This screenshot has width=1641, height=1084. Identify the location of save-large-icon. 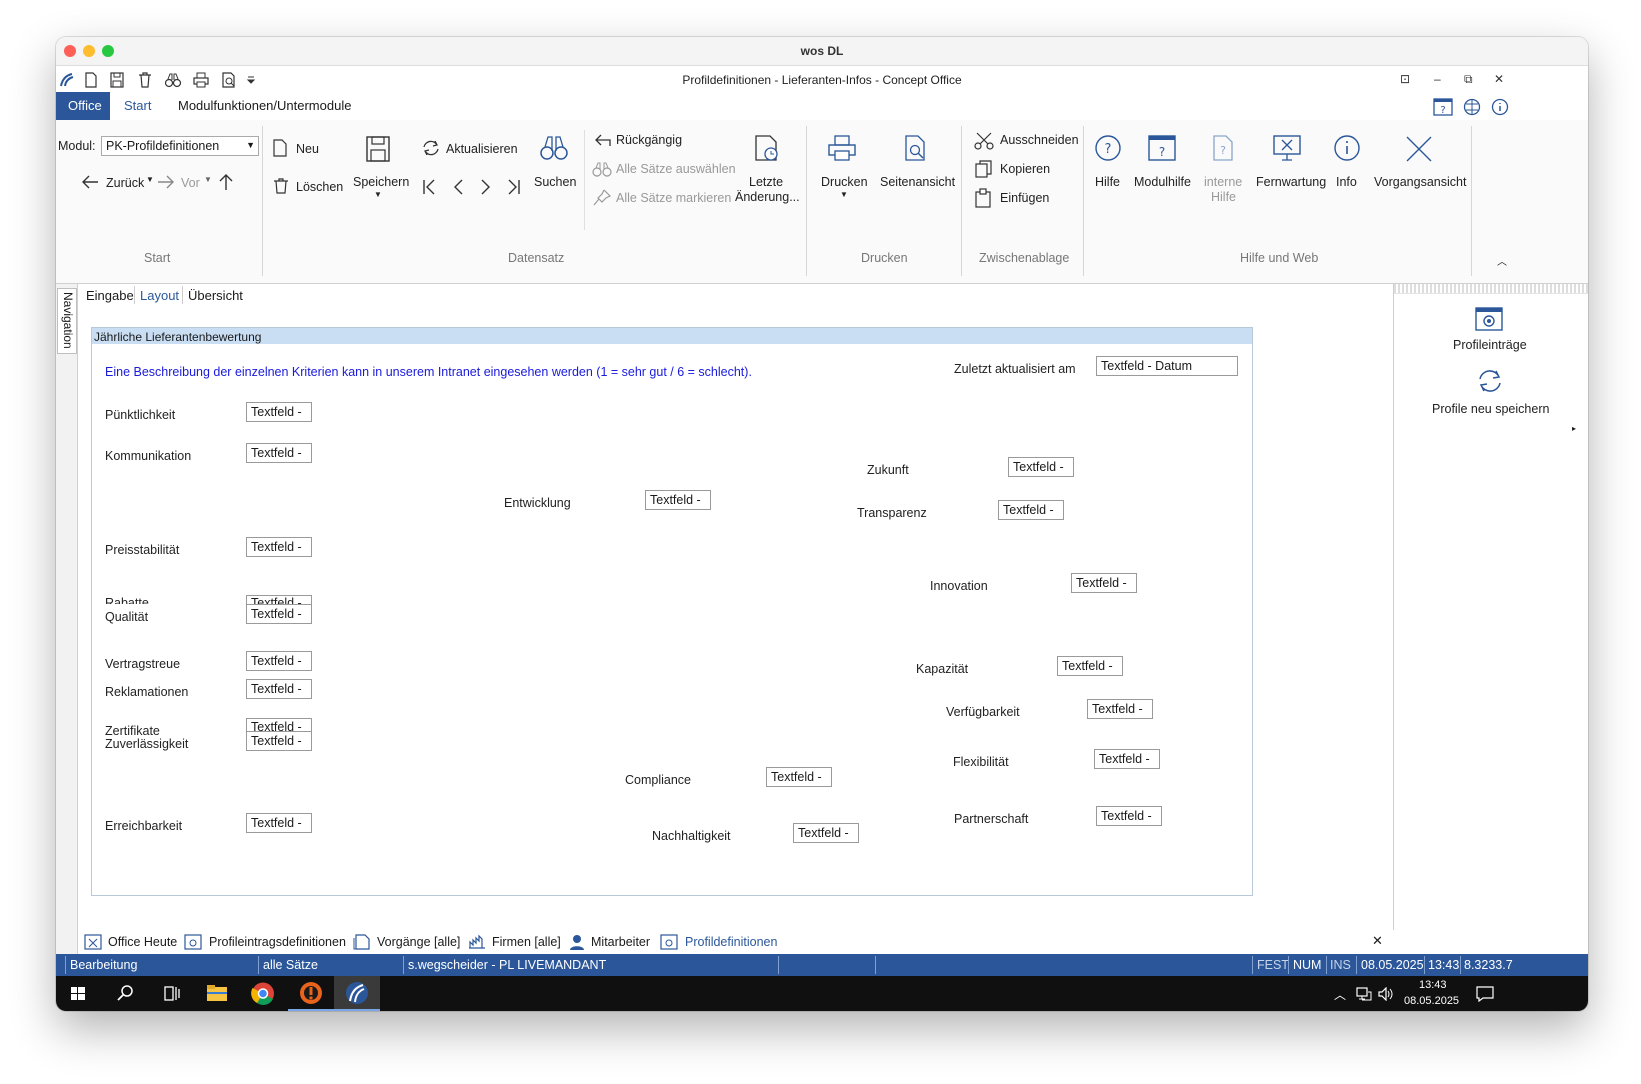
(378, 149).